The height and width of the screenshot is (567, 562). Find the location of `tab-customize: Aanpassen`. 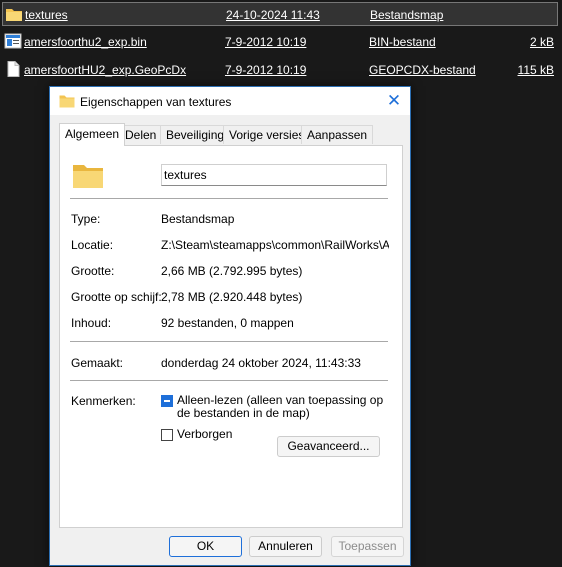

tab-customize: Aanpassen is located at coordinates (337, 134).